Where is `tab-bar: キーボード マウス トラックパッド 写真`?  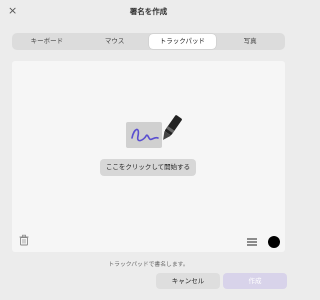 tab-bar: キーボード マウス トラックパッド 写真 is located at coordinates (148, 41).